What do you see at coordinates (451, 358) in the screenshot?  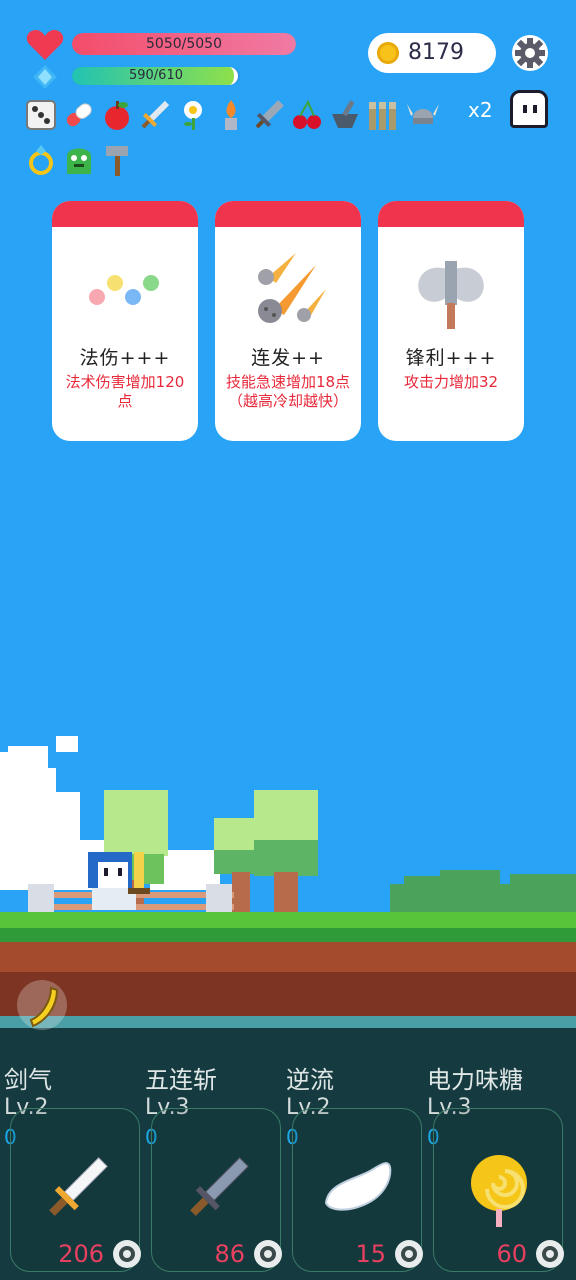 I see `card-title: 锋利+++` at bounding box center [451, 358].